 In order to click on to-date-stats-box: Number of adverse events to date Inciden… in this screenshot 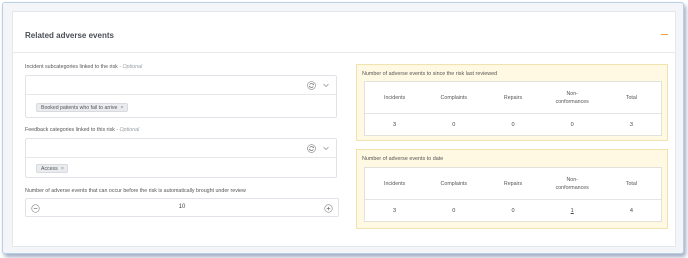, I will do `click(512, 189)`.